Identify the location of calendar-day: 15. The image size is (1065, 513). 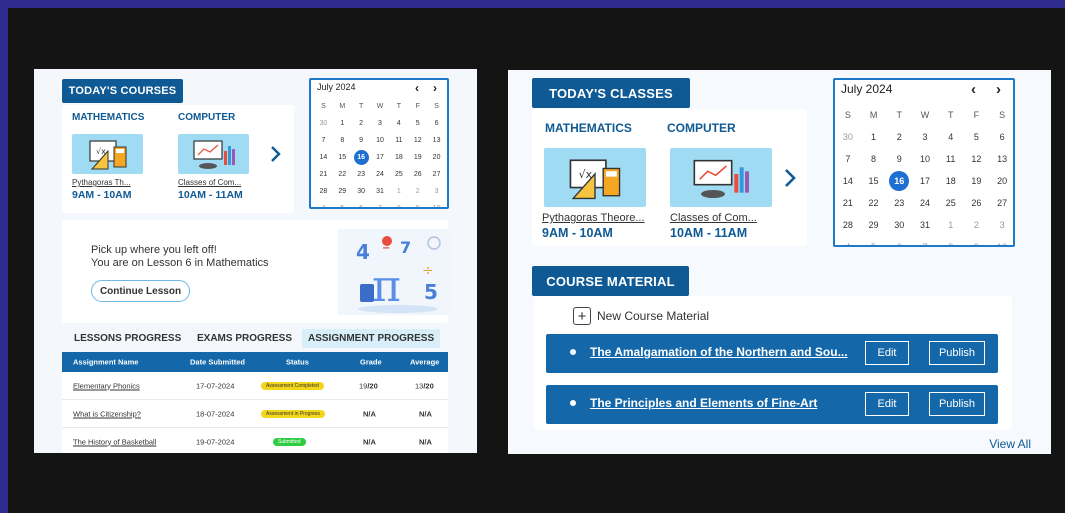
(874, 181).